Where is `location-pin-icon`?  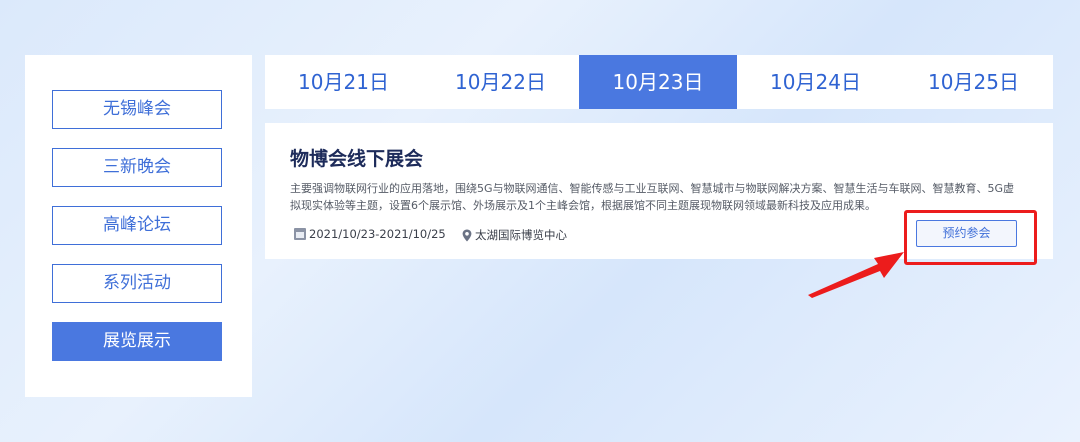
location-pin-icon is located at coordinates (467, 235).